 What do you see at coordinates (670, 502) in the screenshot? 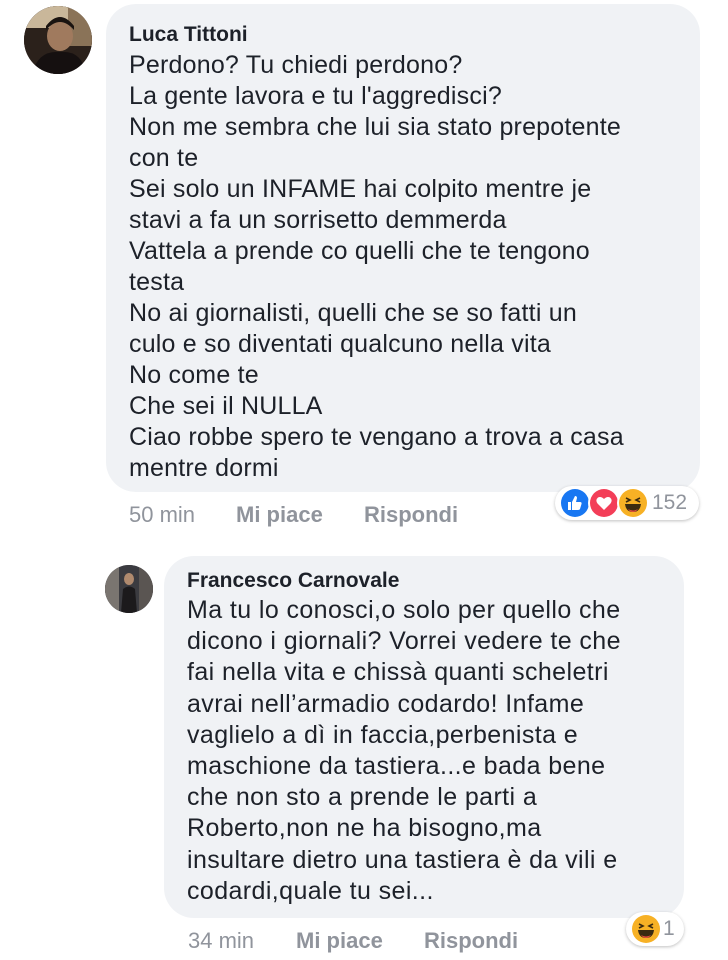
I see `reaction-count: 152` at bounding box center [670, 502].